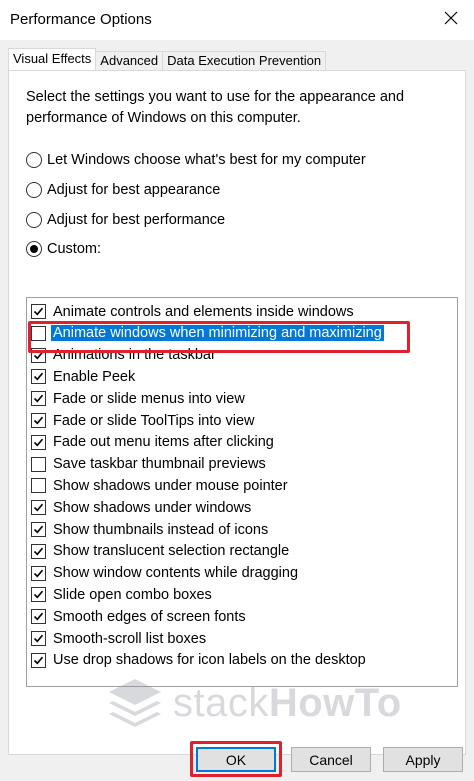 Image resolution: width=474 pixels, height=781 pixels. What do you see at coordinates (52, 59) in the screenshot?
I see `tab-visual-effects: Visual Effects` at bounding box center [52, 59].